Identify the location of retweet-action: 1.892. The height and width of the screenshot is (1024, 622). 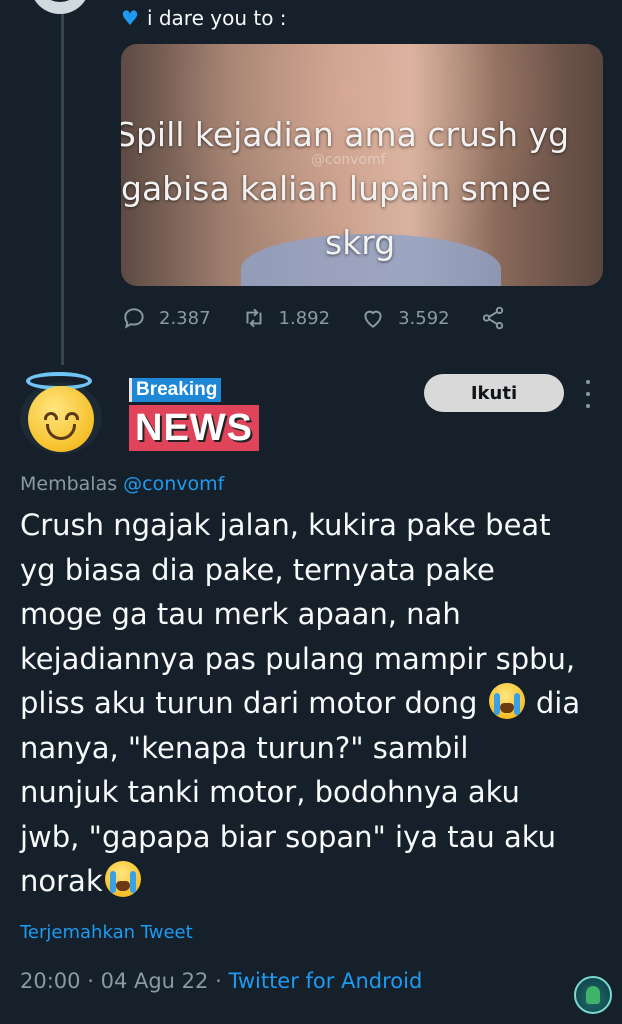
(286, 318).